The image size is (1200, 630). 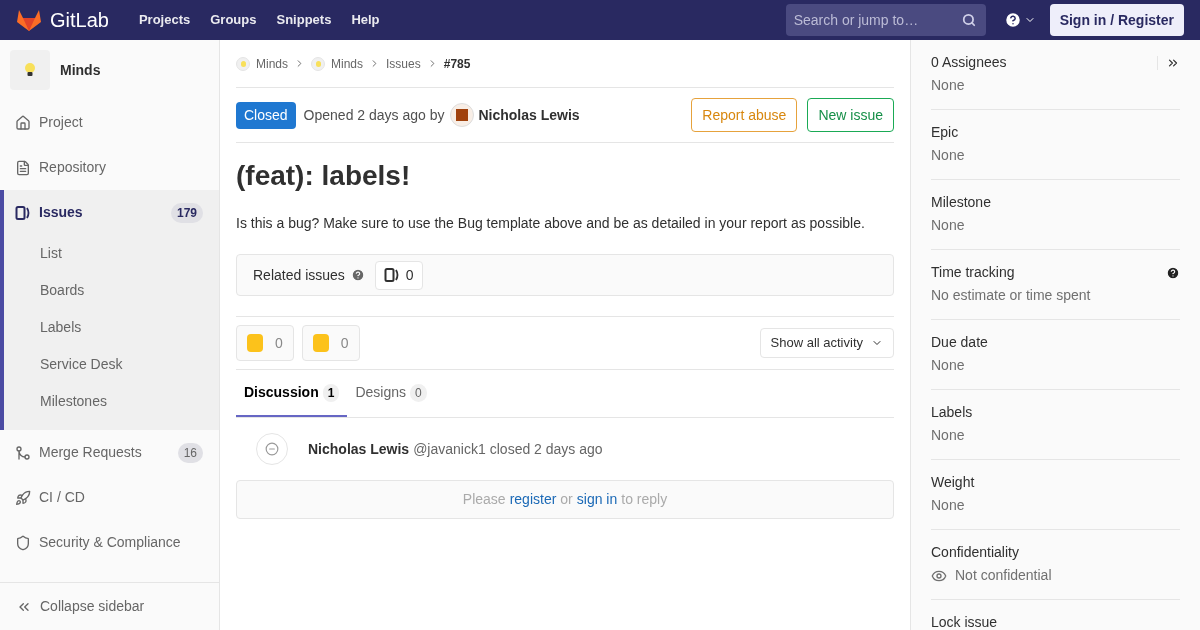 I want to click on opened-text: Opened 2 days ago by, so click(x=374, y=115).